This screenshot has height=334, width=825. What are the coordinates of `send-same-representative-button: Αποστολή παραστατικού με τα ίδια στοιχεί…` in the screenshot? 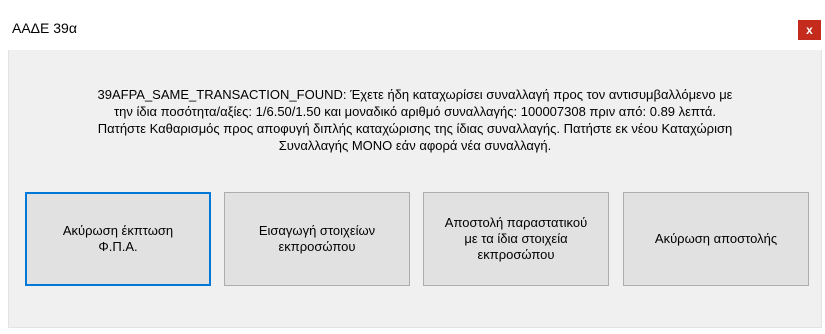 It's located at (516, 239).